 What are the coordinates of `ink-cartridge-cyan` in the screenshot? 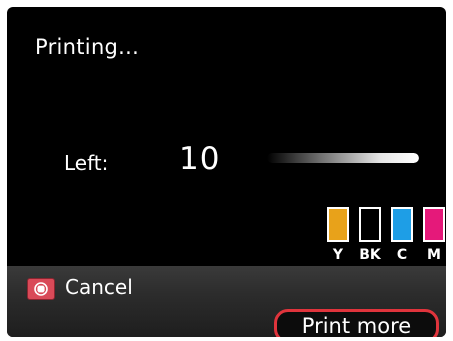 It's located at (402, 224).